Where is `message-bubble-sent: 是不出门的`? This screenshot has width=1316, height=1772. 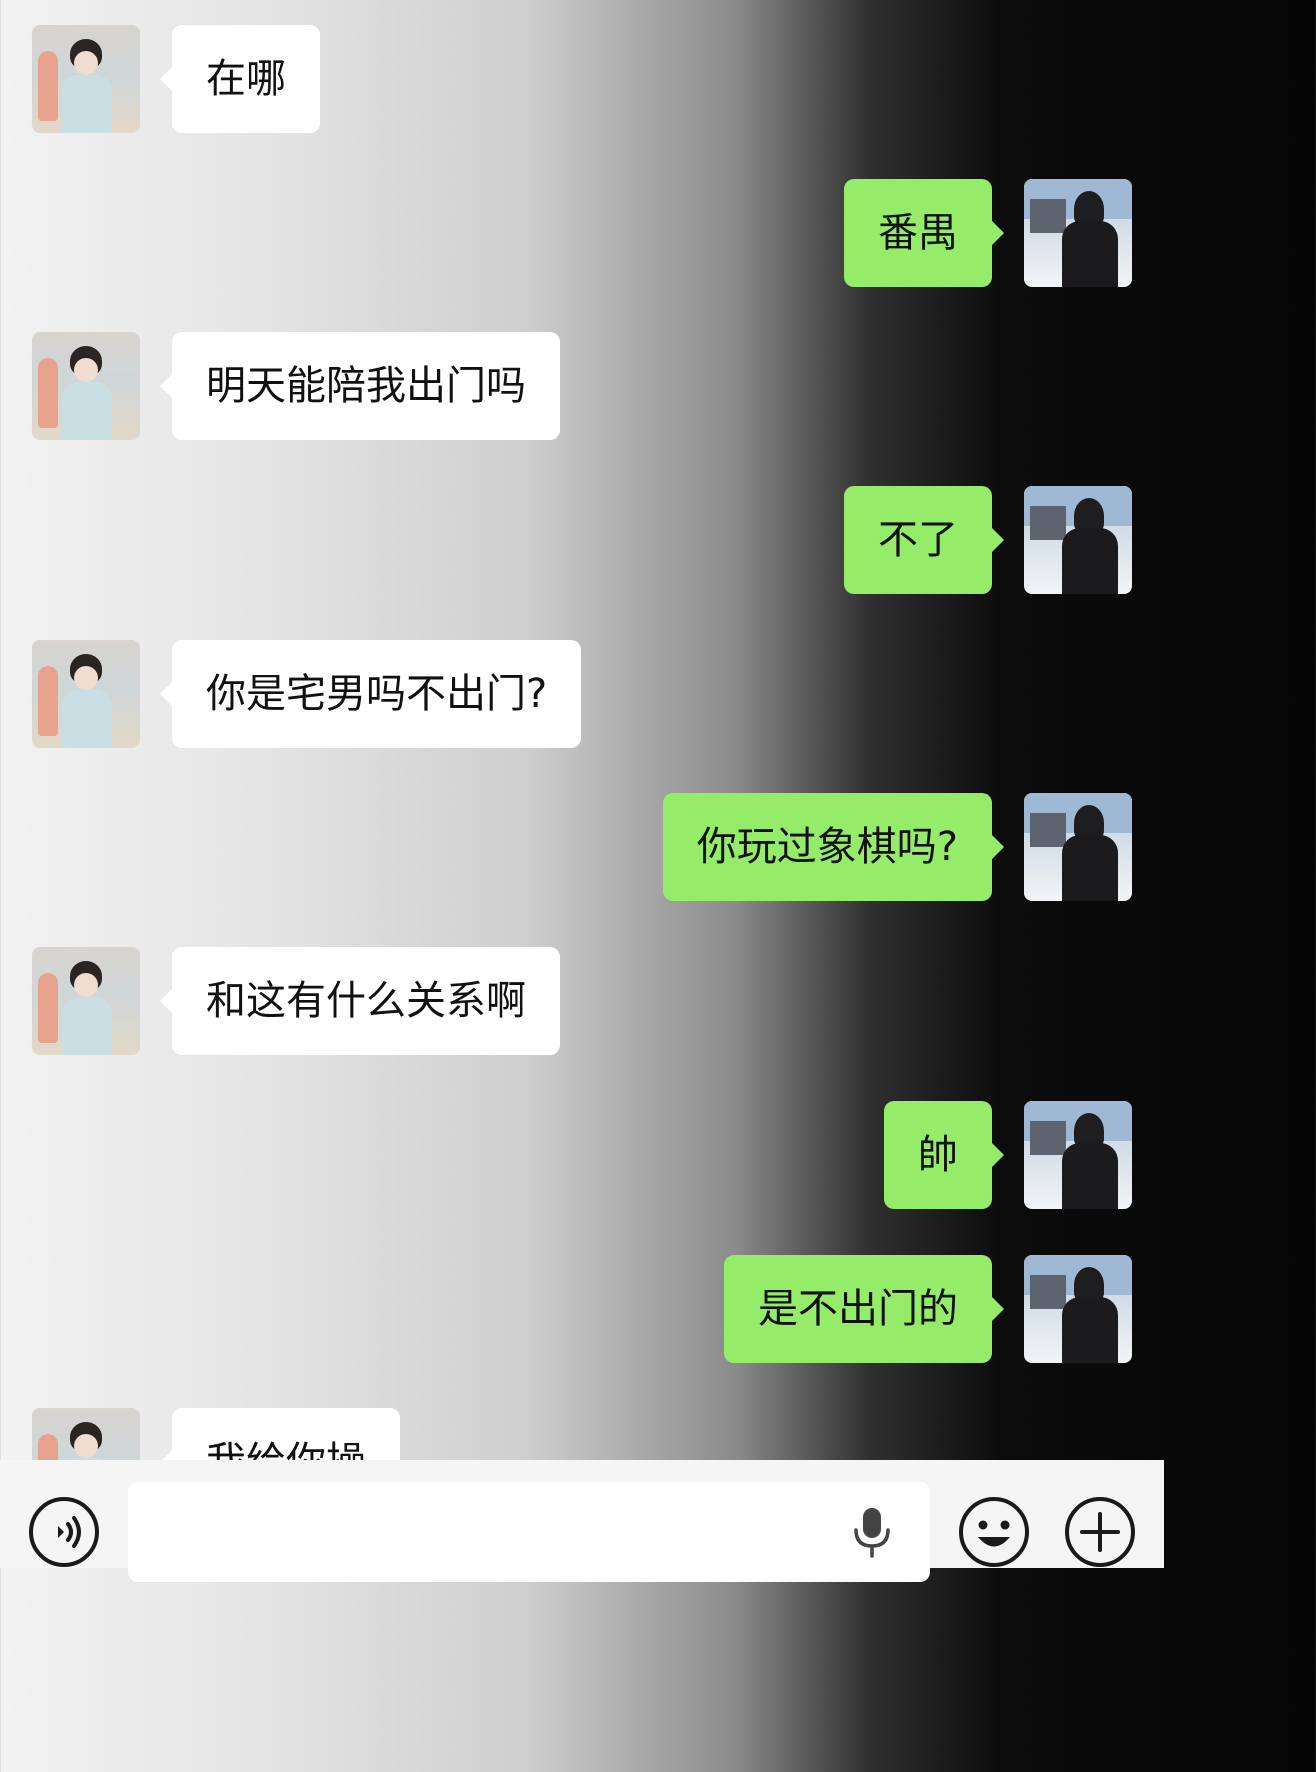
message-bubble-sent: 是不出门的 is located at coordinates (864, 1309).